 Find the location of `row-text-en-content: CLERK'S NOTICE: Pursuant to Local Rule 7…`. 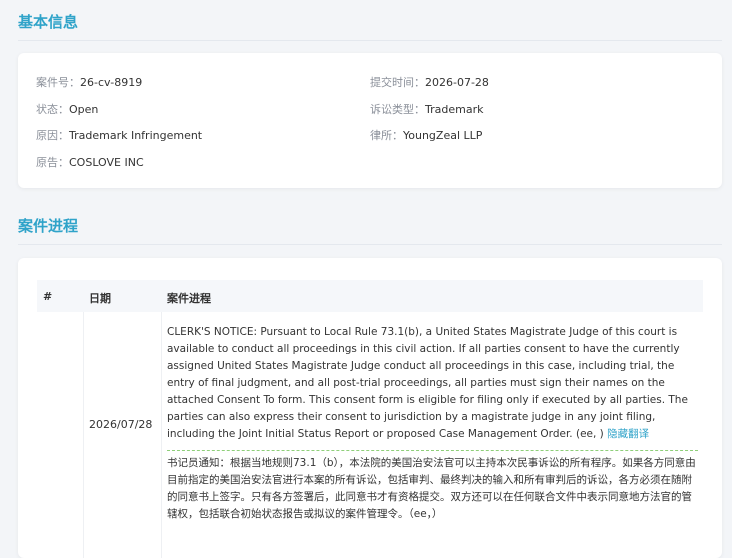

row-text-en-content: CLERK'S NOTICE: Pursuant to Local Rule 7… is located at coordinates (427, 383).